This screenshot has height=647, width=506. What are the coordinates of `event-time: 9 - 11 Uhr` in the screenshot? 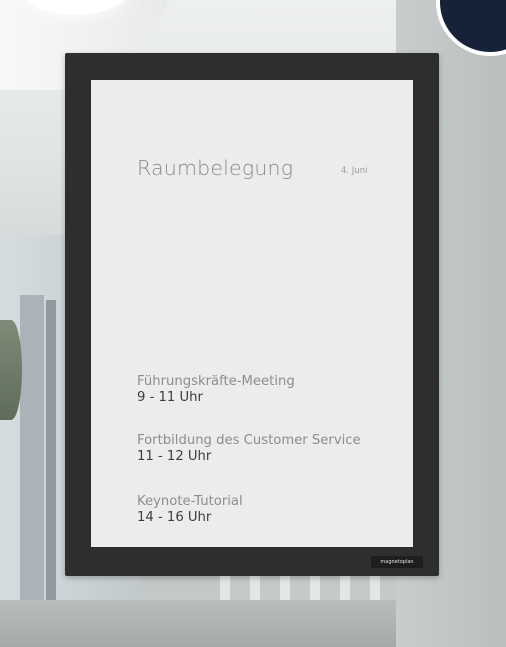 It's located at (170, 397).